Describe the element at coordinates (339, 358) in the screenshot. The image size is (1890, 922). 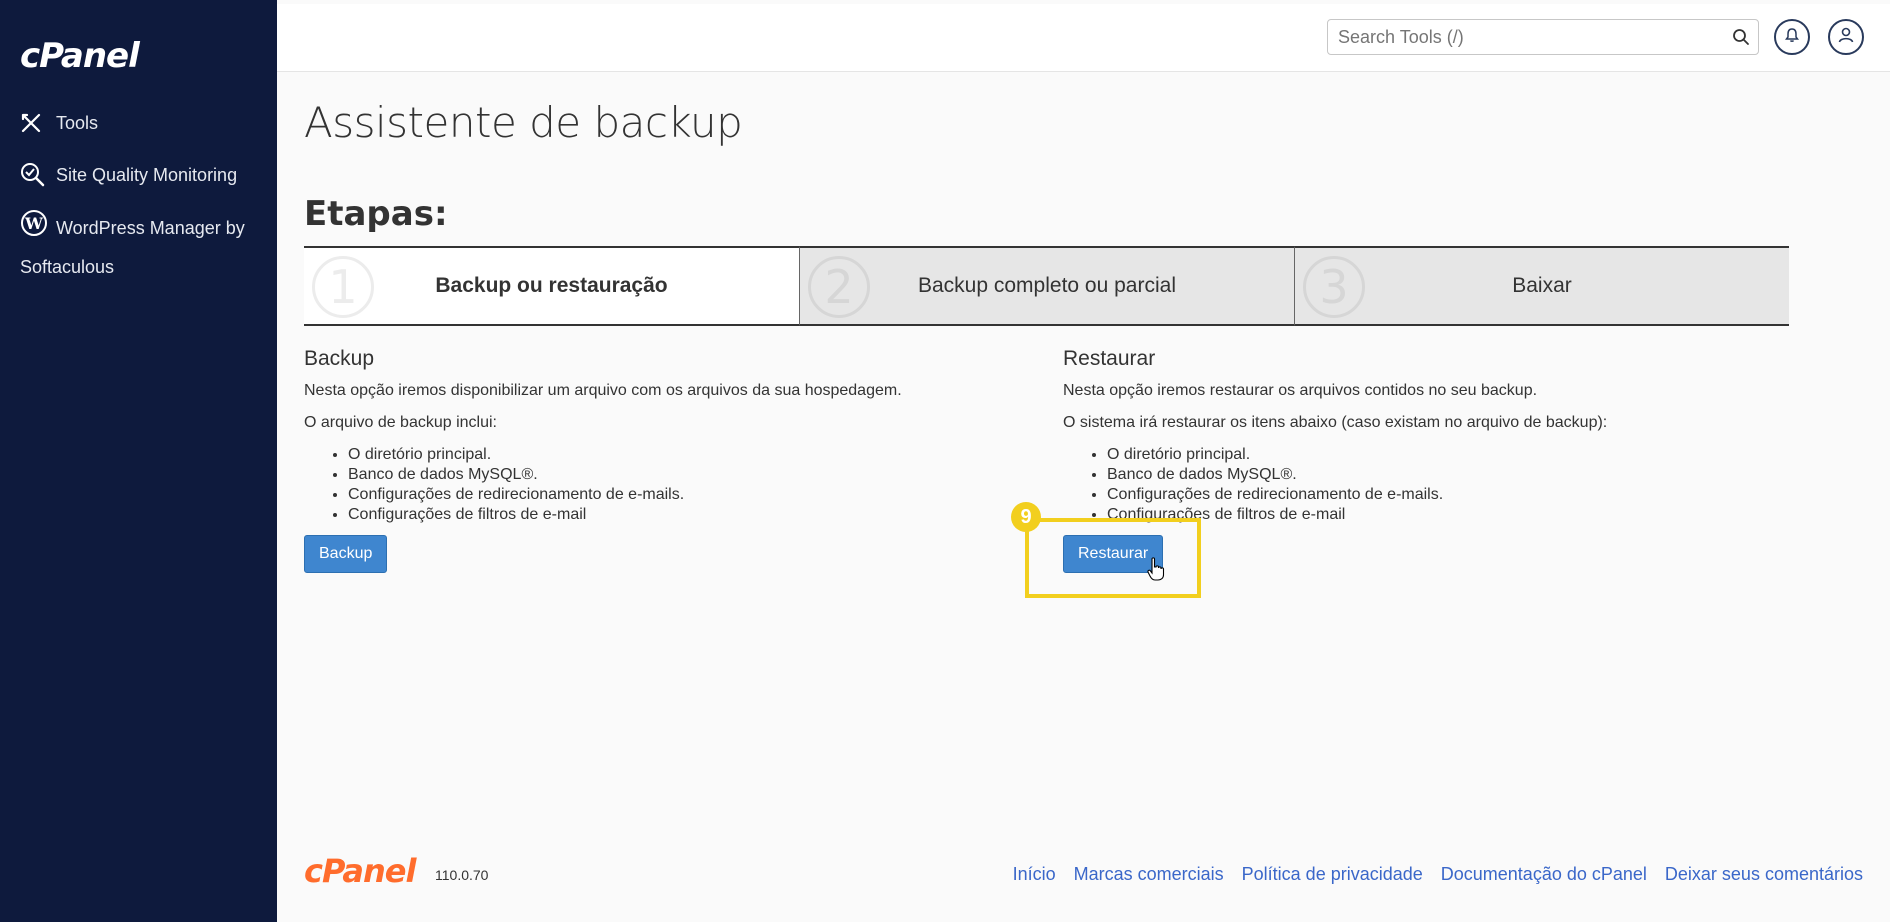
I see `backup-heading: Backup` at that location.